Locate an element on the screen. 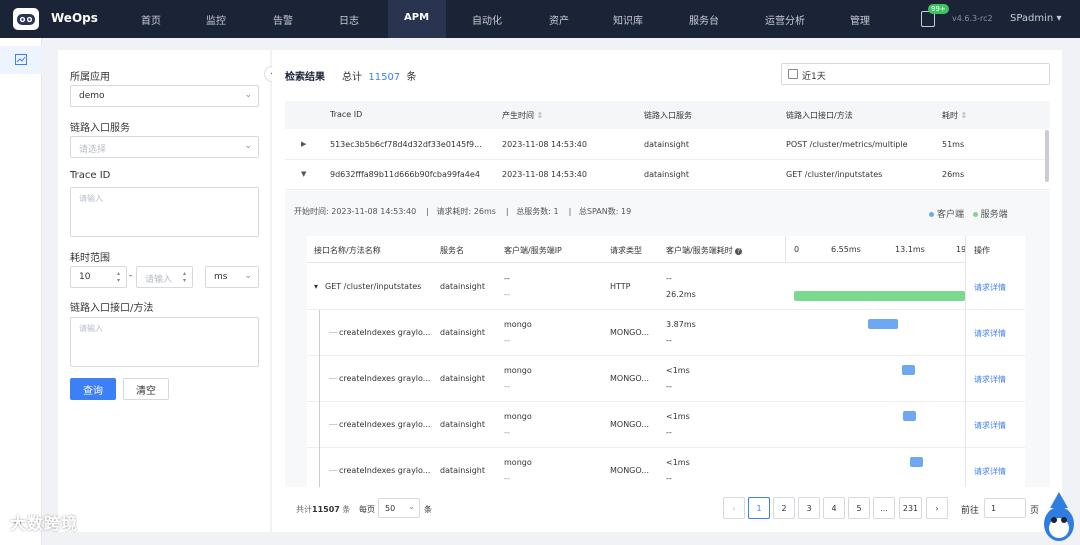 The width and height of the screenshot is (1080, 545). duration-unit-select: ms ⌄ is located at coordinates (232, 277).